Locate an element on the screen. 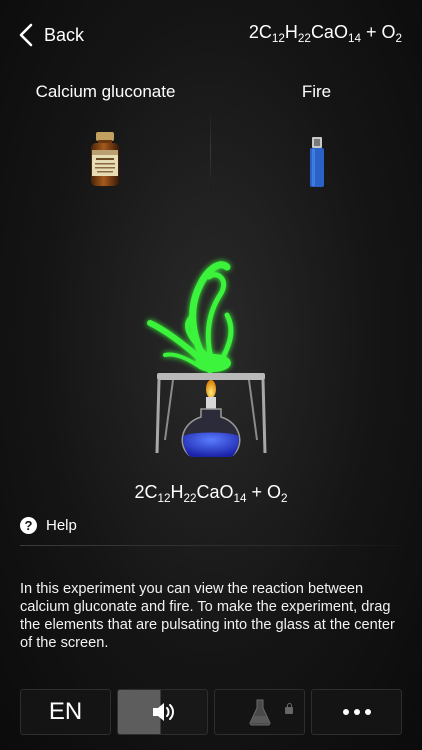  flask-button is located at coordinates (259, 712).